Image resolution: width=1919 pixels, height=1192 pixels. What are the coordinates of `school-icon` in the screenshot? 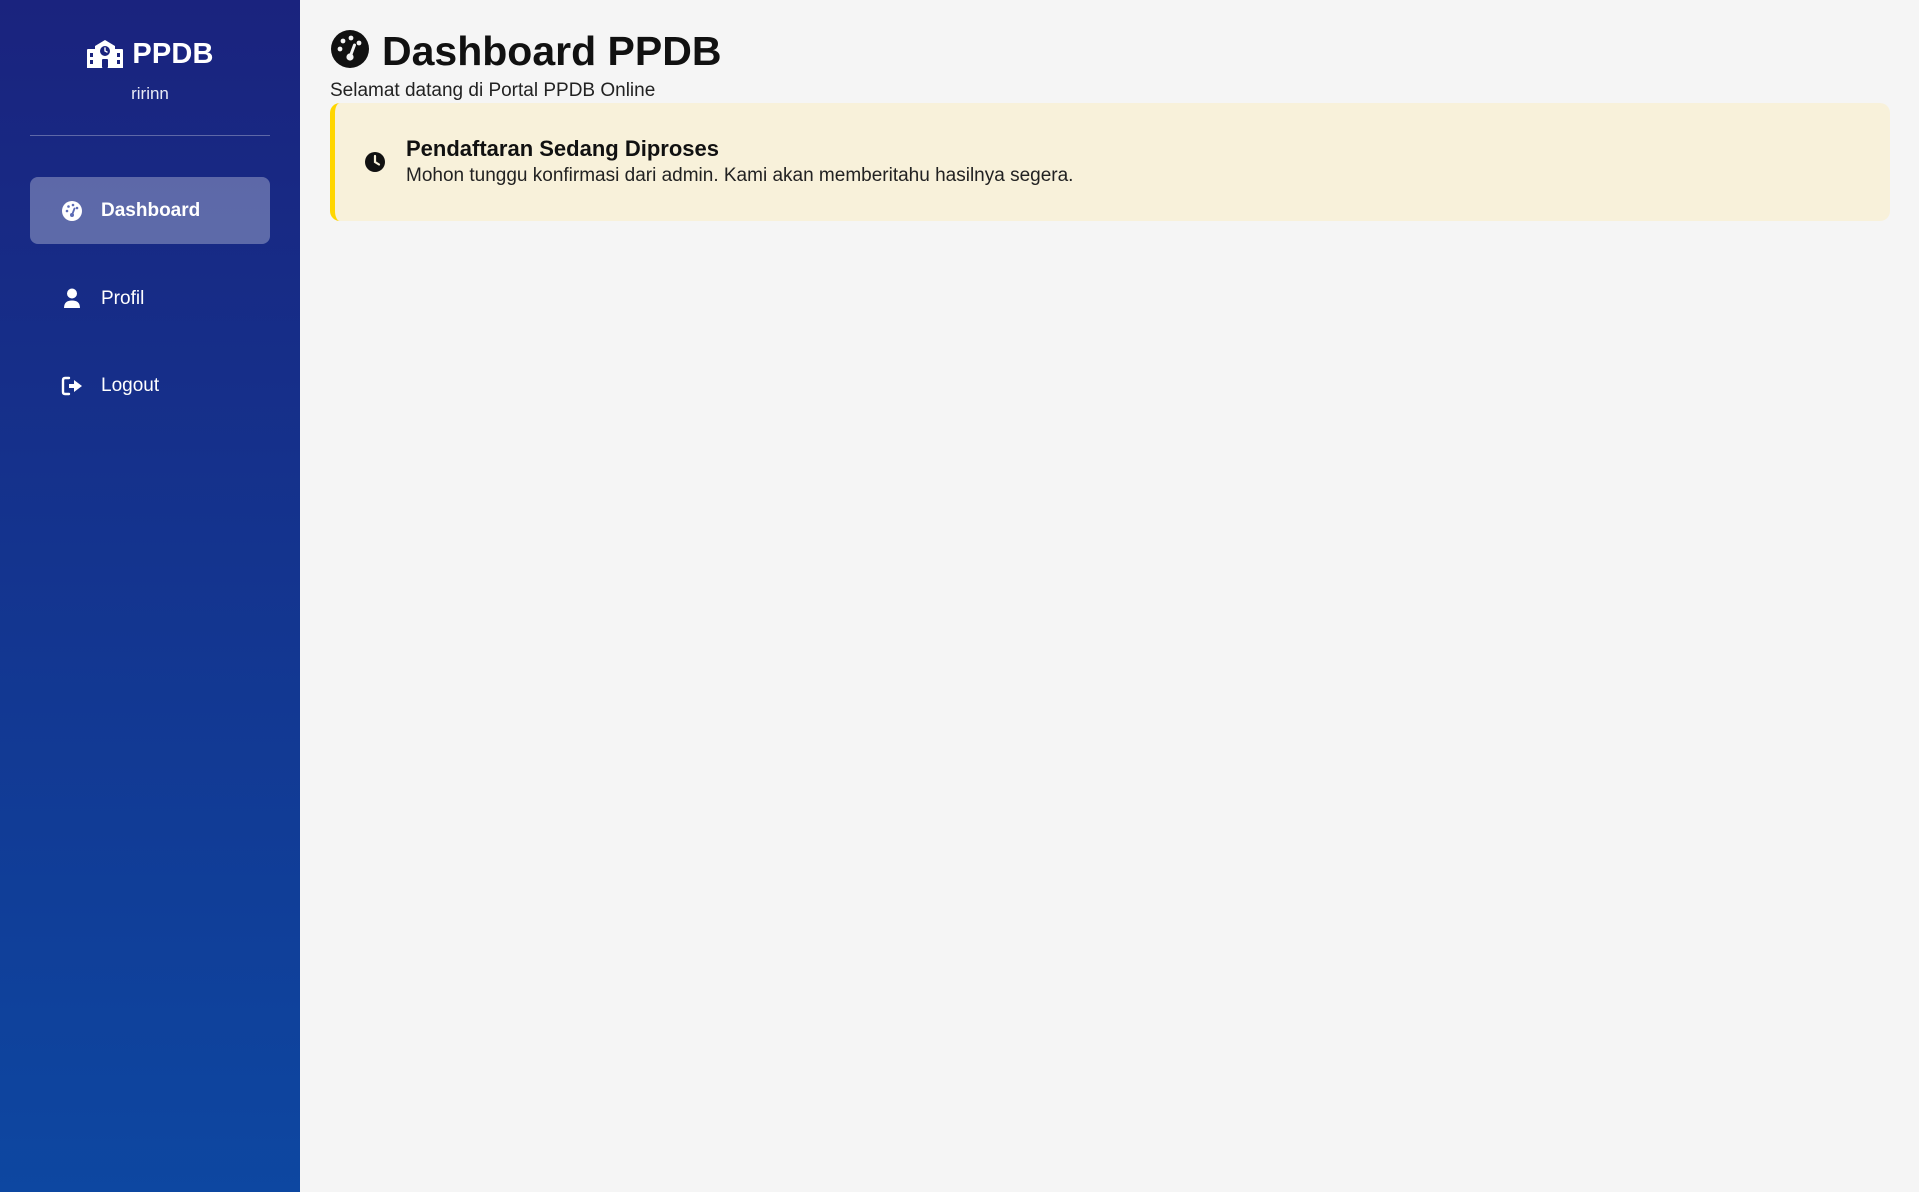 It's located at (105, 54).